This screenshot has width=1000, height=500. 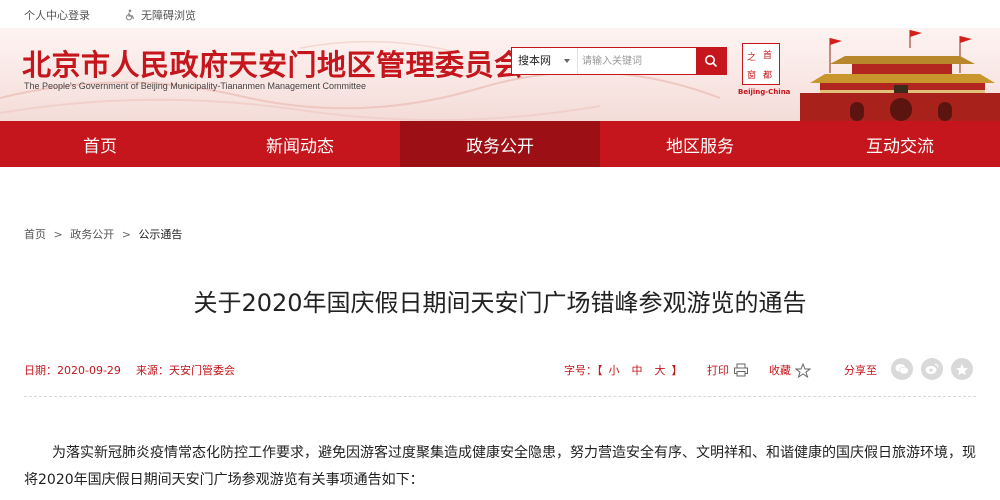 What do you see at coordinates (764, 92) in the screenshot?
I see `seal-caption: Beijing-China` at bounding box center [764, 92].